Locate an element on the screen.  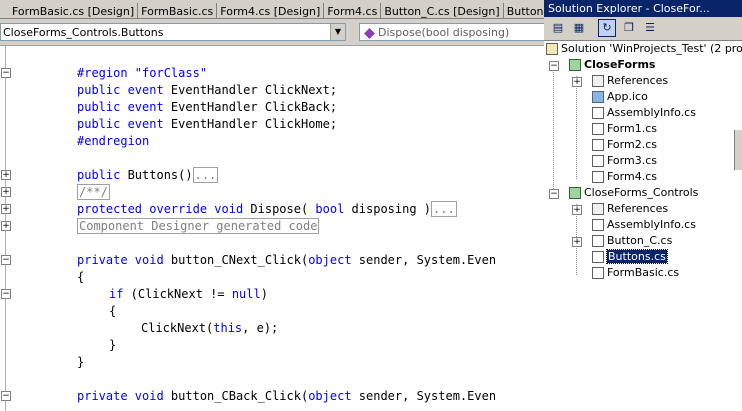
explorer-toolbar: ▤ ▦ ↻ ❐ ☰ is located at coordinates (643, 29).